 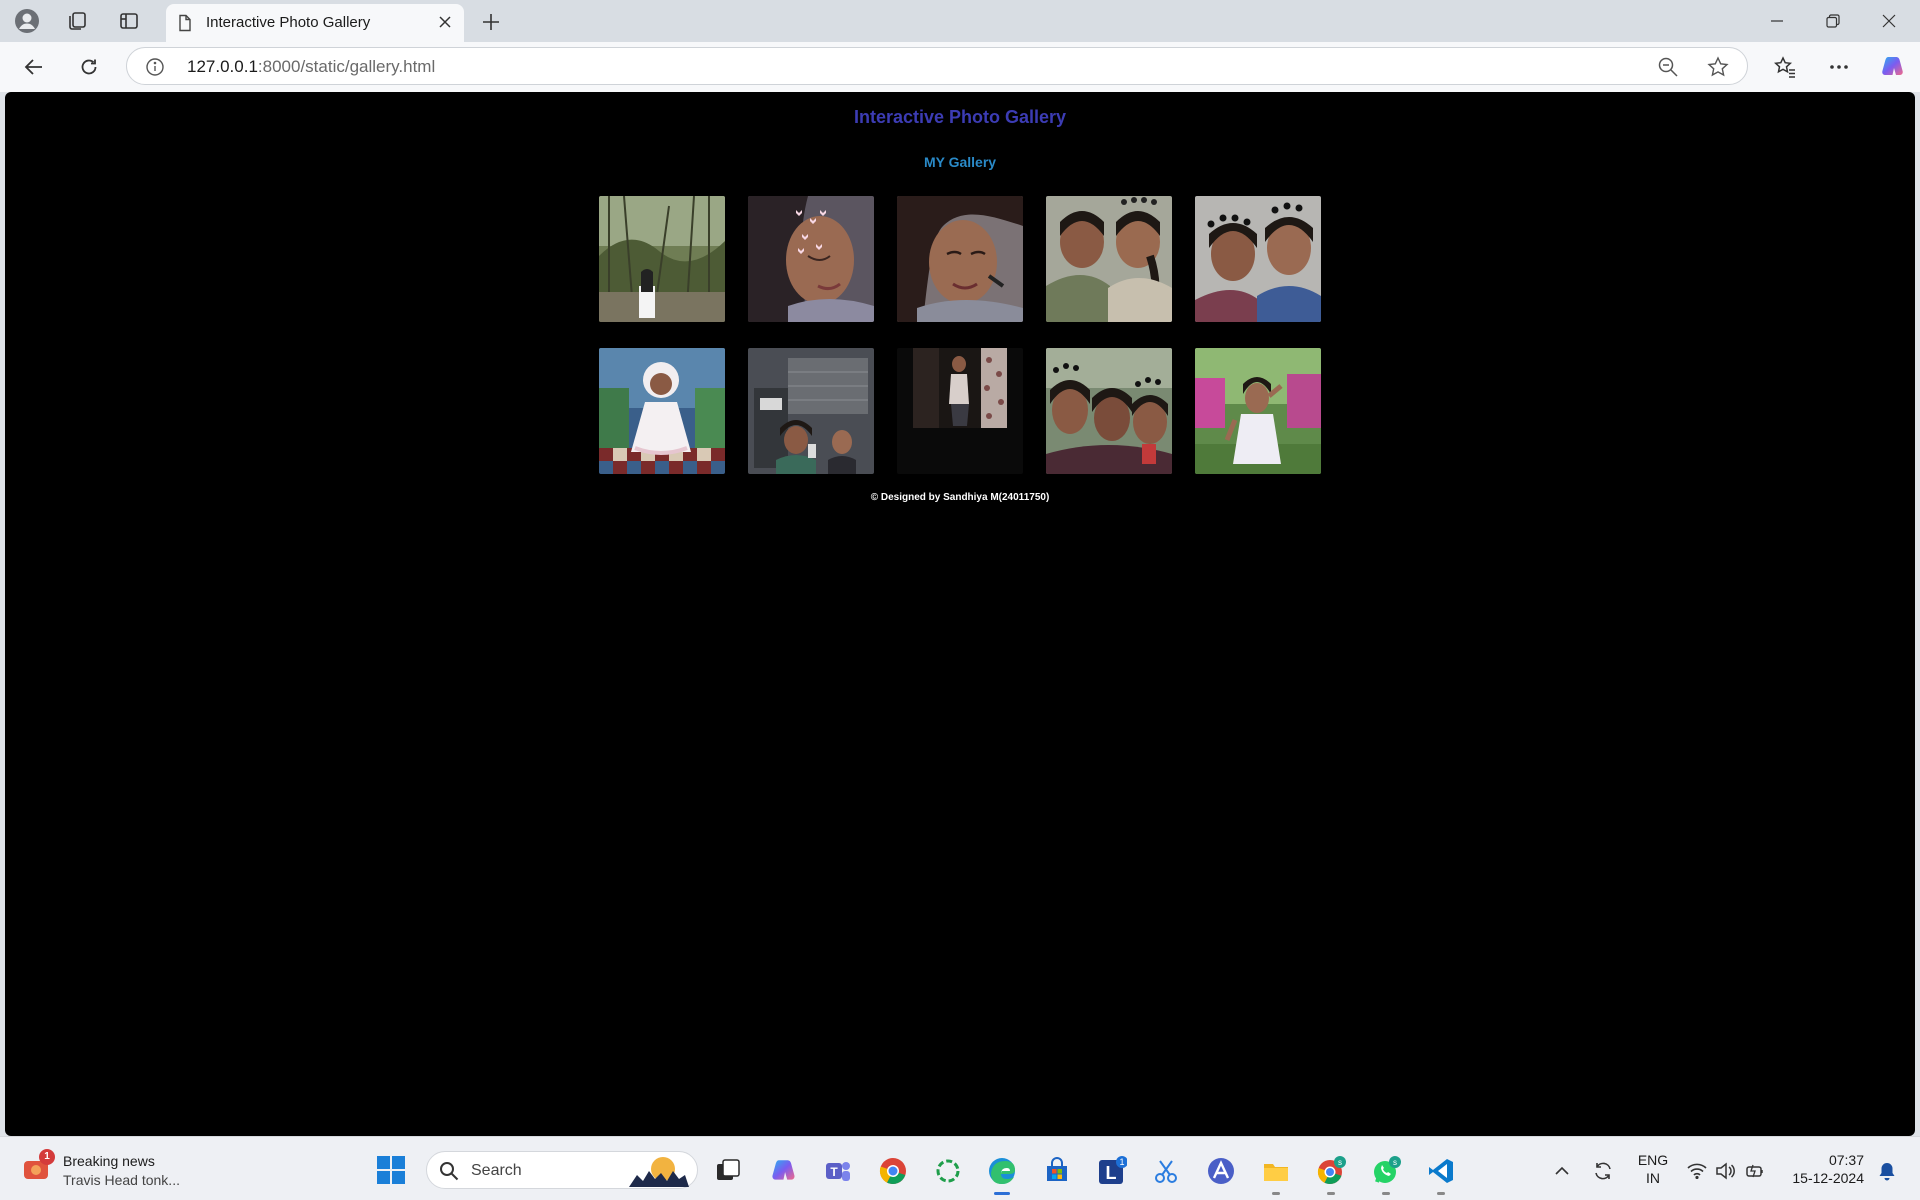 What do you see at coordinates (1386, 1173) in the screenshot?
I see `whatsapp-icon: s` at bounding box center [1386, 1173].